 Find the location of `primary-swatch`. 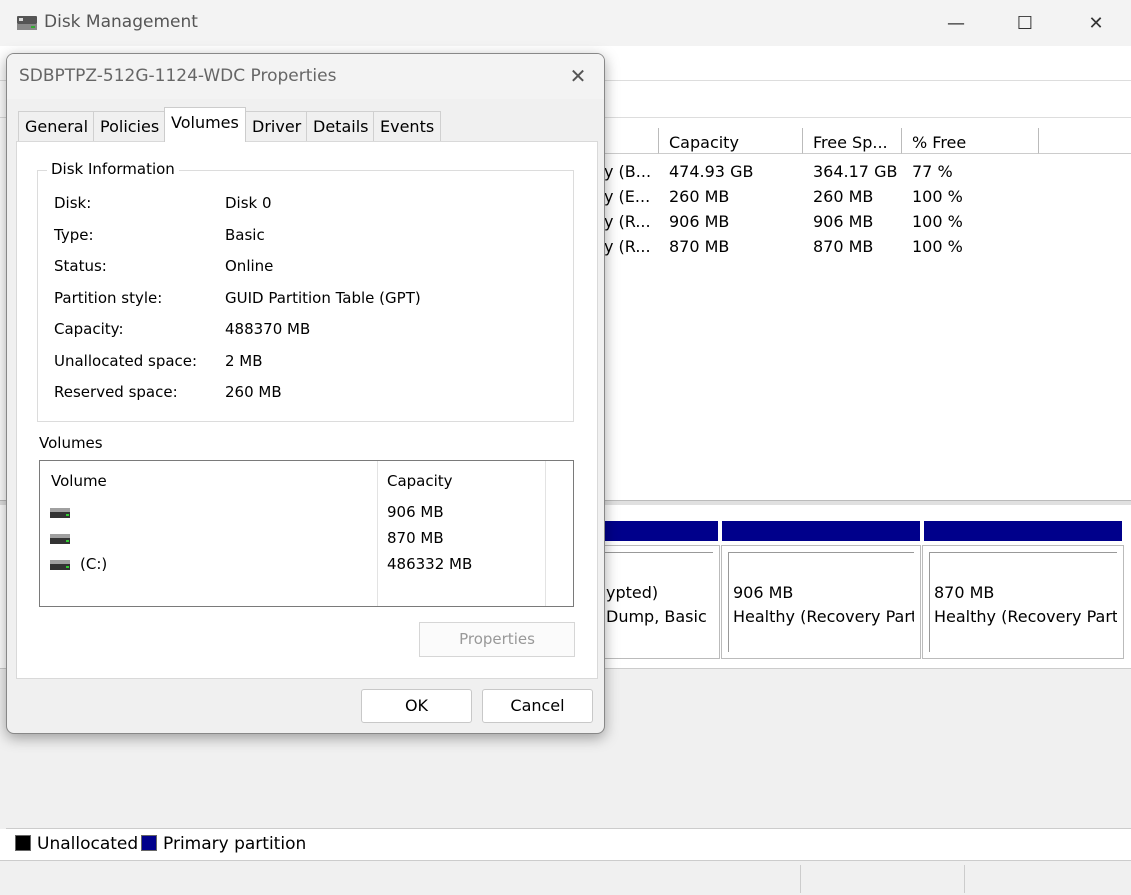

primary-swatch is located at coordinates (149, 843).